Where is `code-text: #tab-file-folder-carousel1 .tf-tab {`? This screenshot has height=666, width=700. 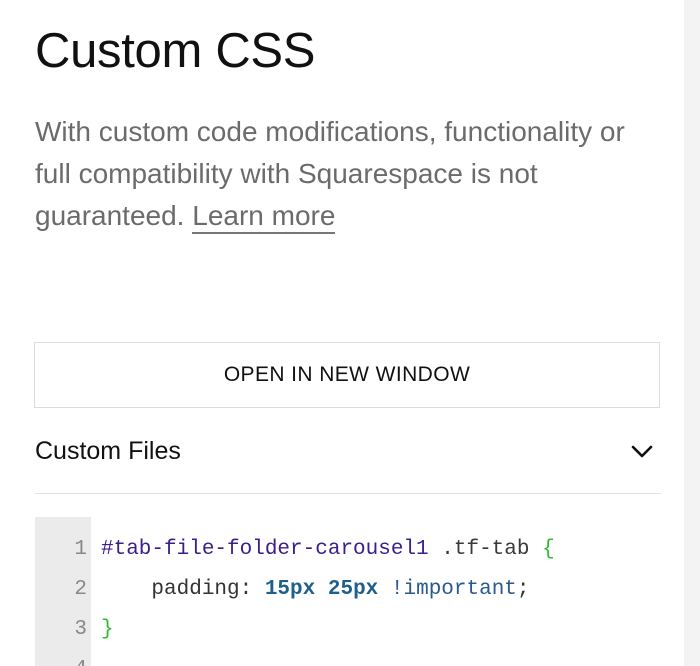 code-text: #tab-file-folder-carousel1 .tf-tab { is located at coordinates (328, 550).